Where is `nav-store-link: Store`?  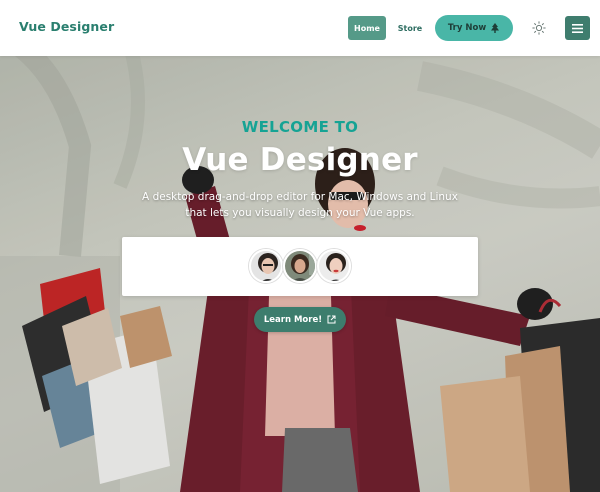 nav-store-link: Store is located at coordinates (410, 28).